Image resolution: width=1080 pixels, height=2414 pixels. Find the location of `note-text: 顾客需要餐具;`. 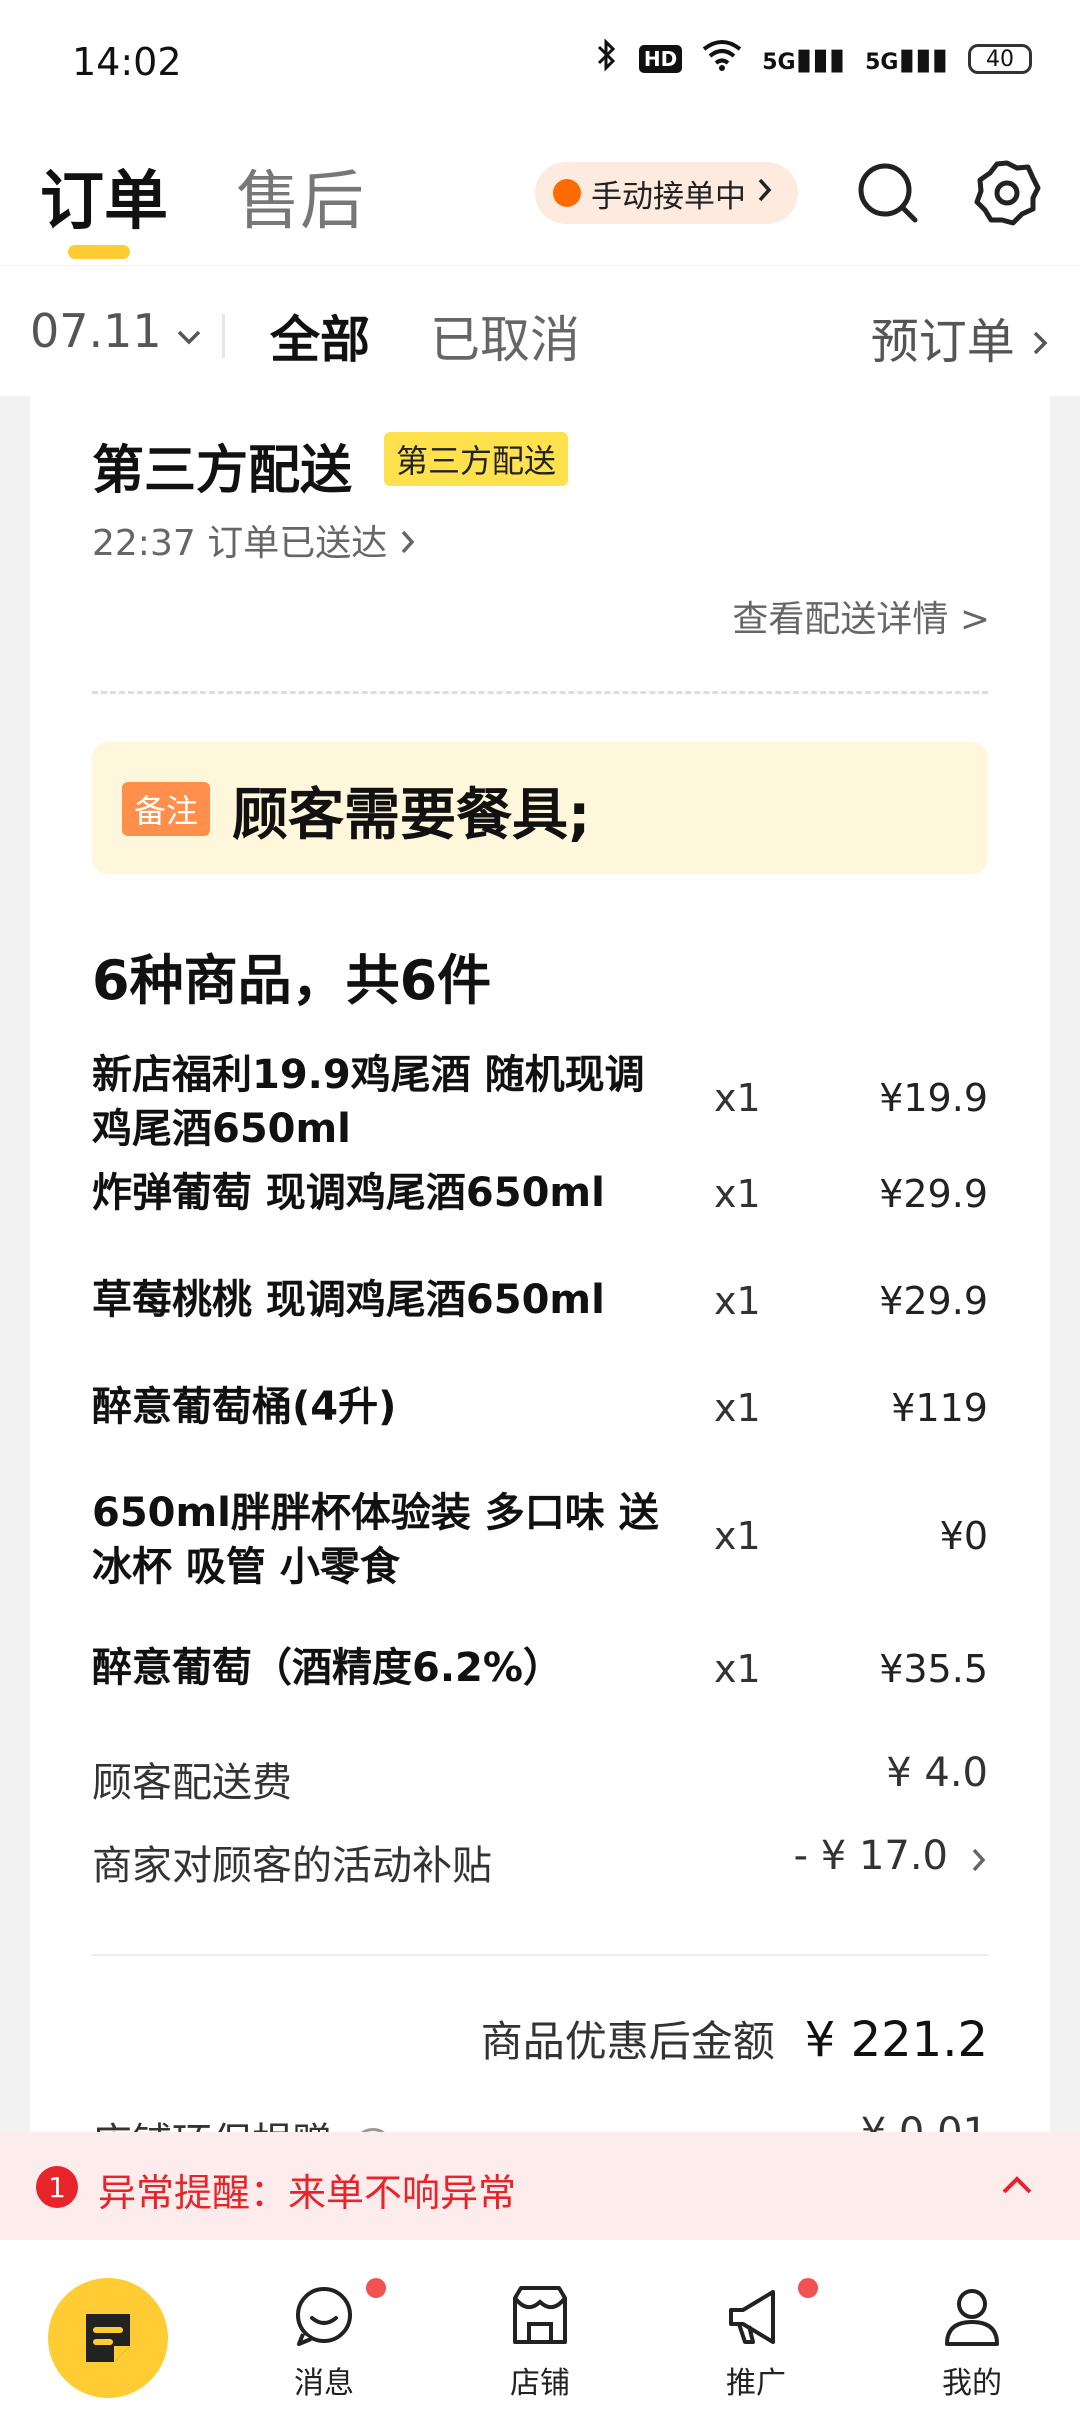

note-text: 顾客需要餐具; is located at coordinates (411, 815).